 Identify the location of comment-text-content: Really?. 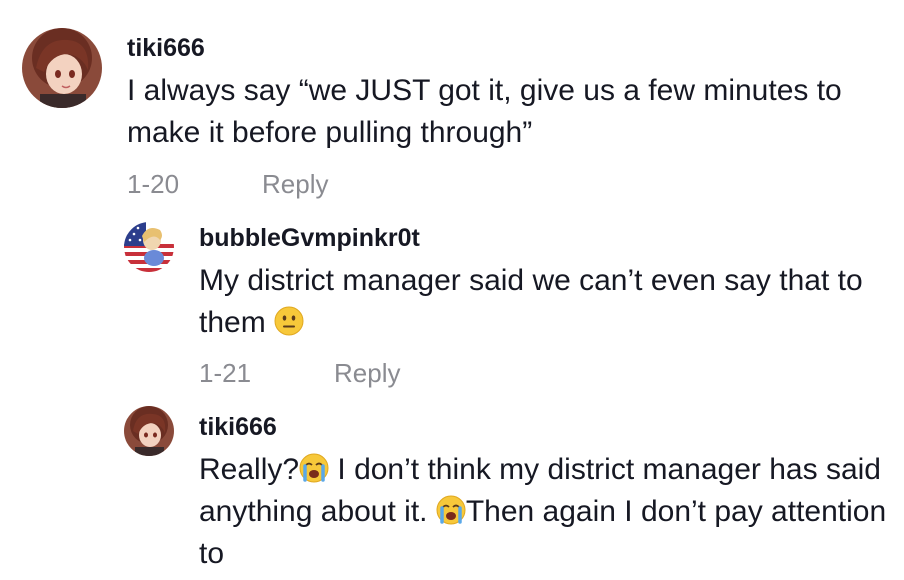
(249, 469).